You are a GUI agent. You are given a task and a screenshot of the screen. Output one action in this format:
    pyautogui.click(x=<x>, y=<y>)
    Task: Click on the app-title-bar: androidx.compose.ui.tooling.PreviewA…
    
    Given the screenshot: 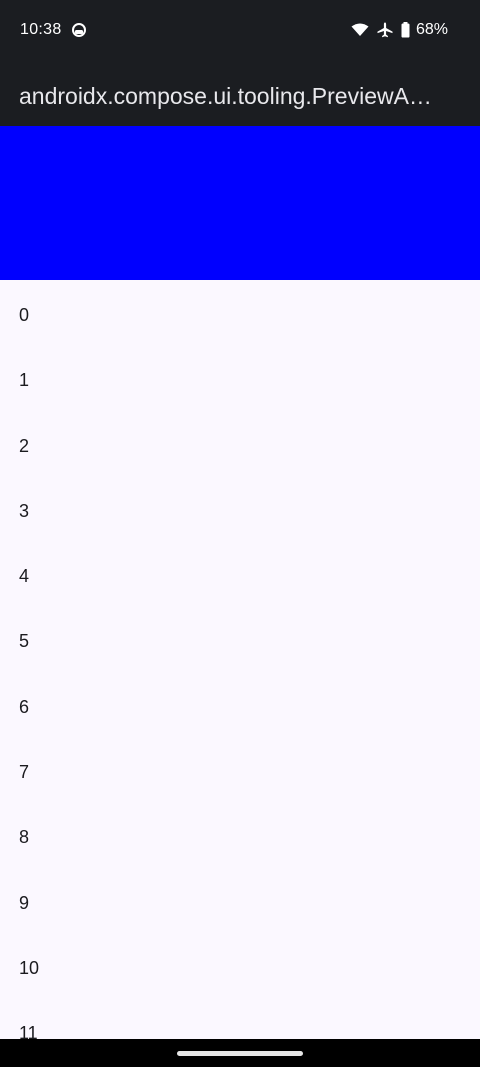 What is the action you would take?
    pyautogui.click(x=240, y=93)
    